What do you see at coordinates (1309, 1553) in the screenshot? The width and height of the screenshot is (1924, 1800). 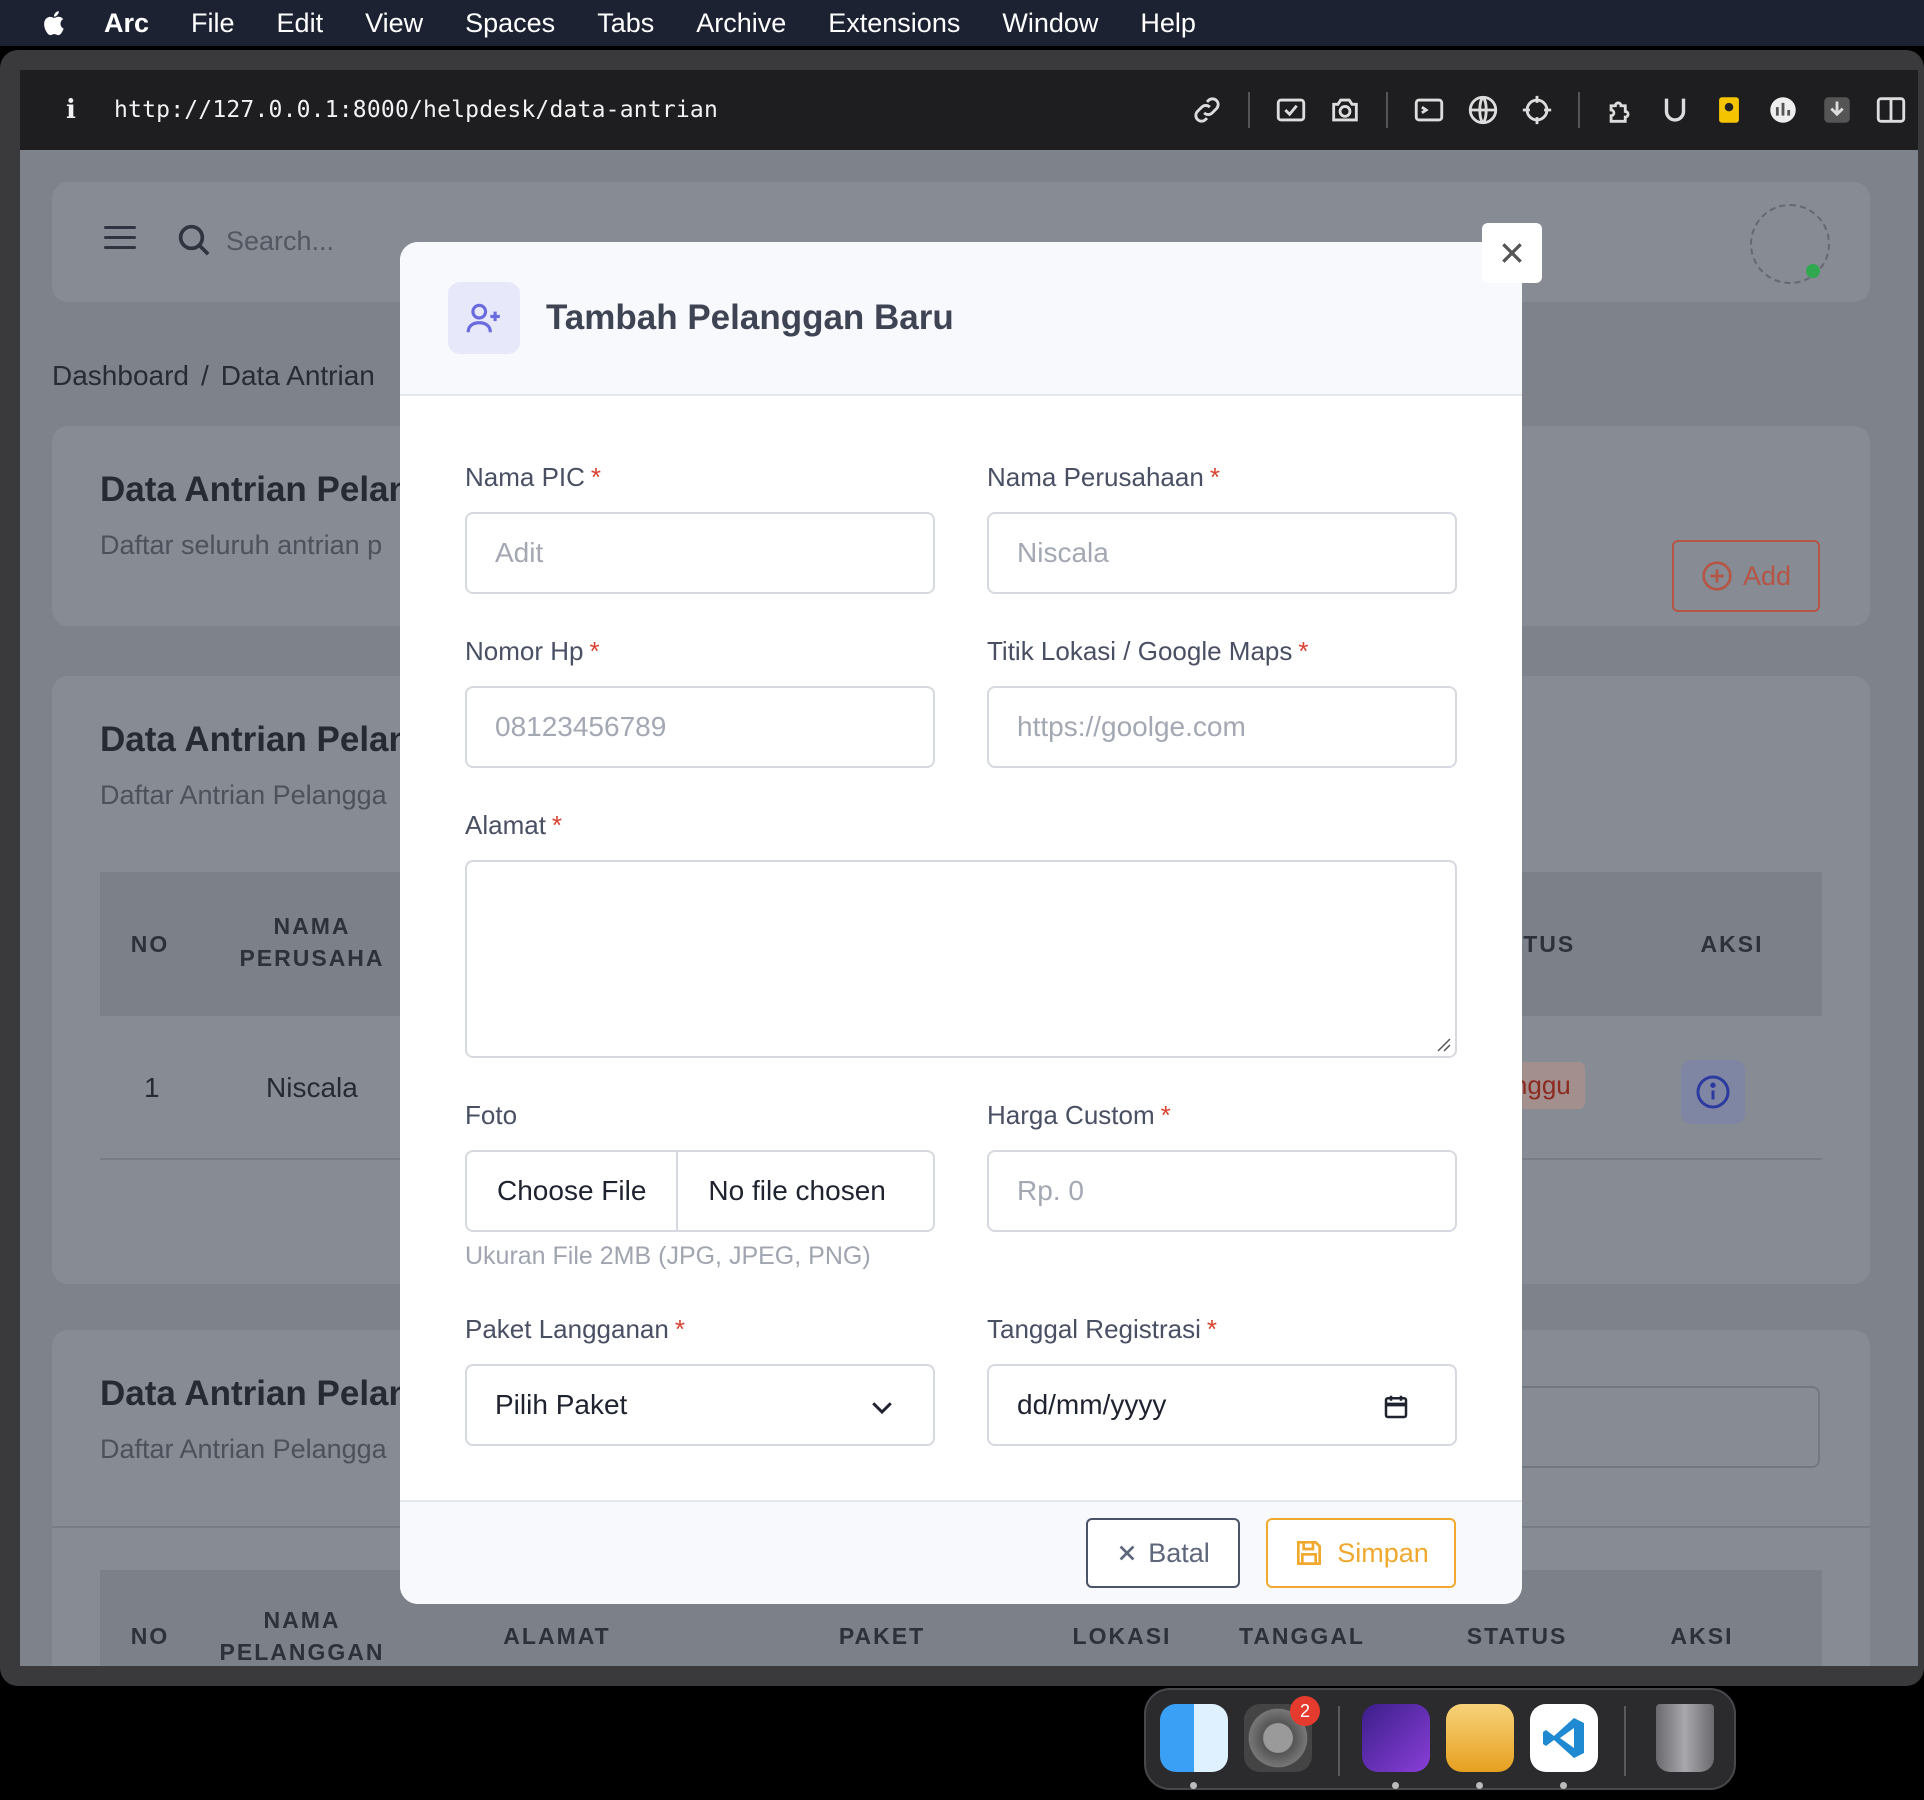 I see `save-floppy-icon` at bounding box center [1309, 1553].